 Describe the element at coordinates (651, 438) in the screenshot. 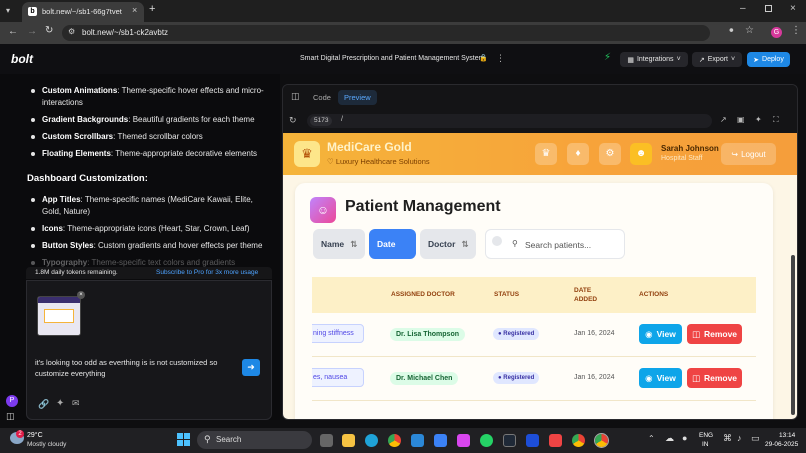

I see `tray-chevron-icon: ⌃` at that location.